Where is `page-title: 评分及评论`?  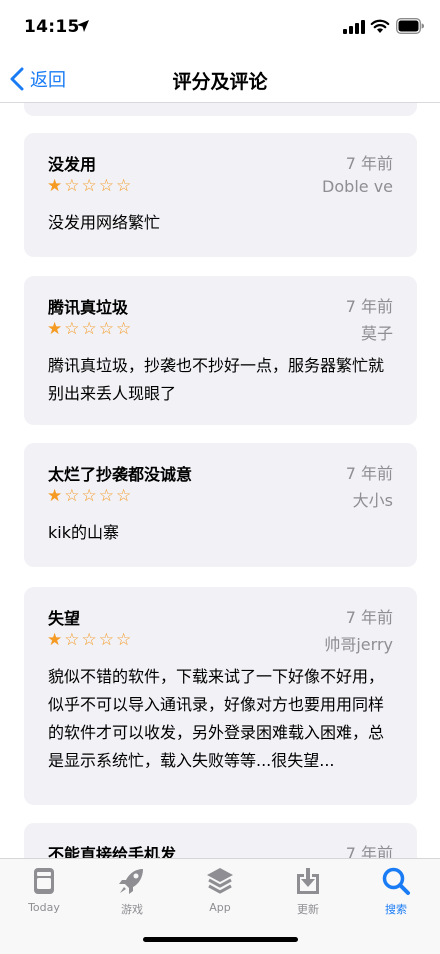
page-title: 评分及评论 is located at coordinates (220, 82).